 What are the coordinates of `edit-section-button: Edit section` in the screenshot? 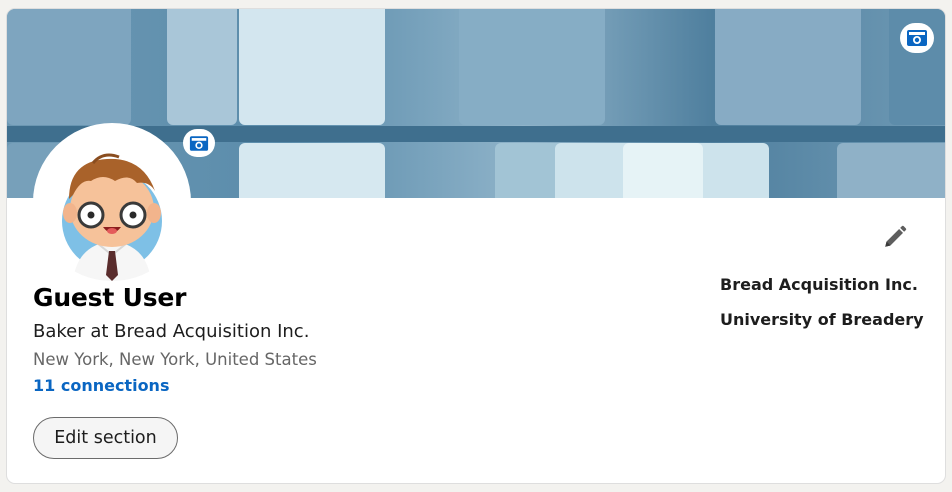 It's located at (105, 438).